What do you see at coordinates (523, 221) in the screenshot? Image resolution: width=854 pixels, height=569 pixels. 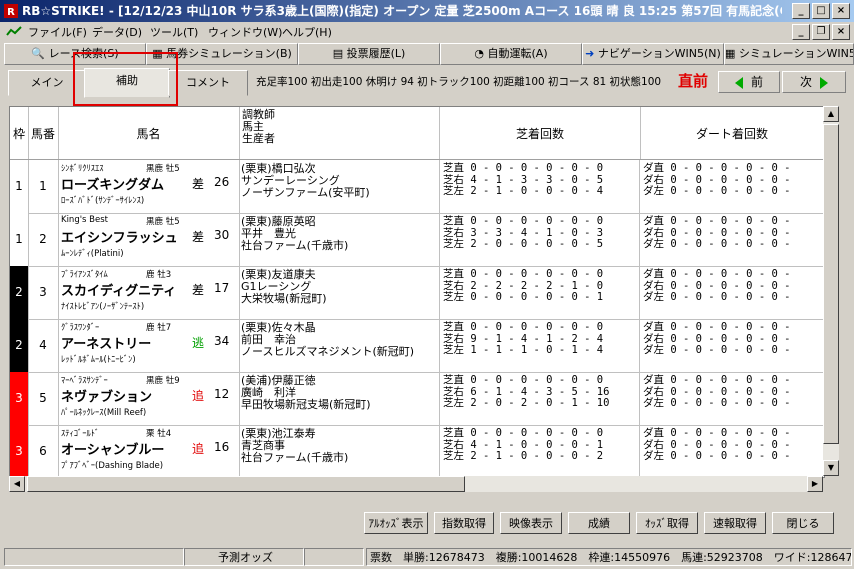 I see `turf-straight: 芝直 0 - 0 - 0 - 0 - 0 - 0` at bounding box center [523, 221].